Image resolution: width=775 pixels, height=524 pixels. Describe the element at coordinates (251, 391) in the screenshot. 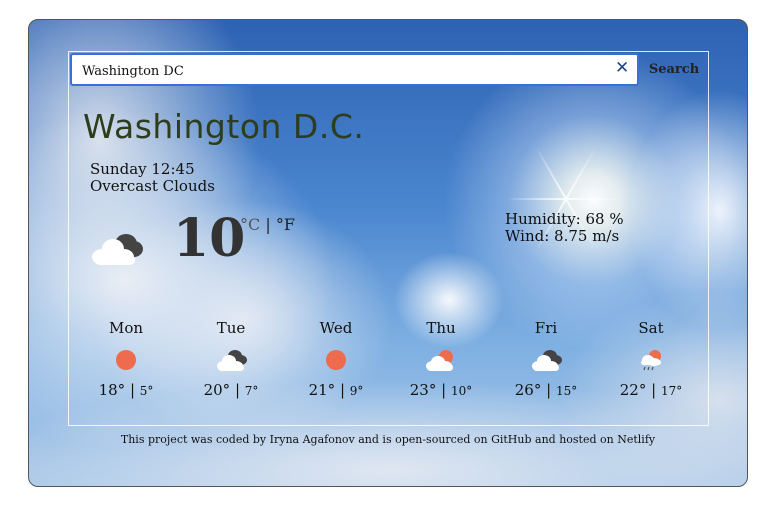

I see `forecast-low: 7°` at that location.